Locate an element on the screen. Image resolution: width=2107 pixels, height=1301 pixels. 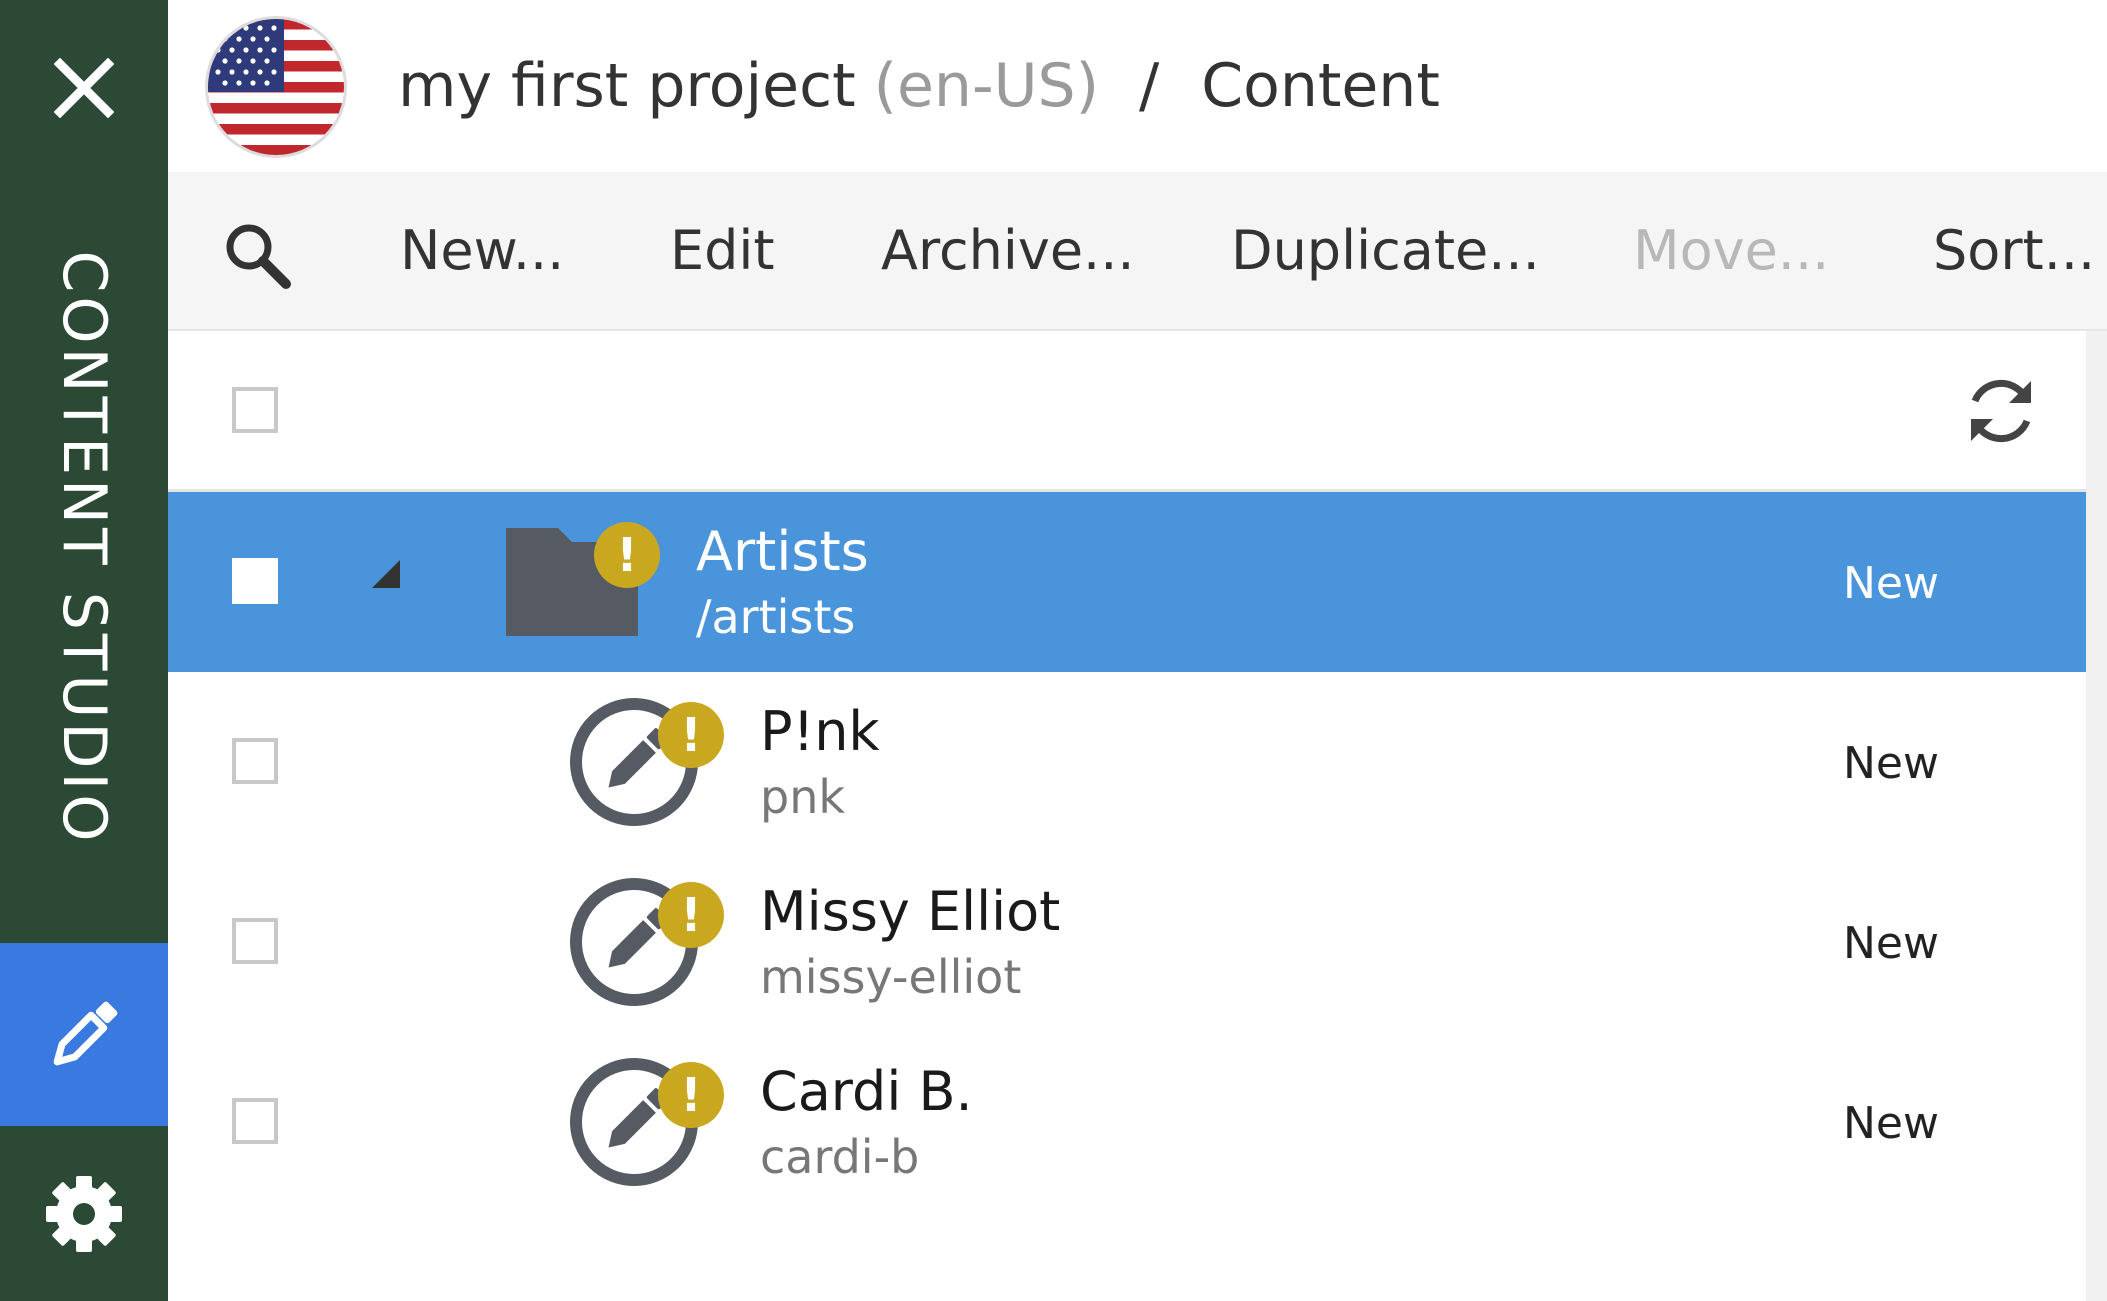
project-language: (en-US) is located at coordinates (986, 86).